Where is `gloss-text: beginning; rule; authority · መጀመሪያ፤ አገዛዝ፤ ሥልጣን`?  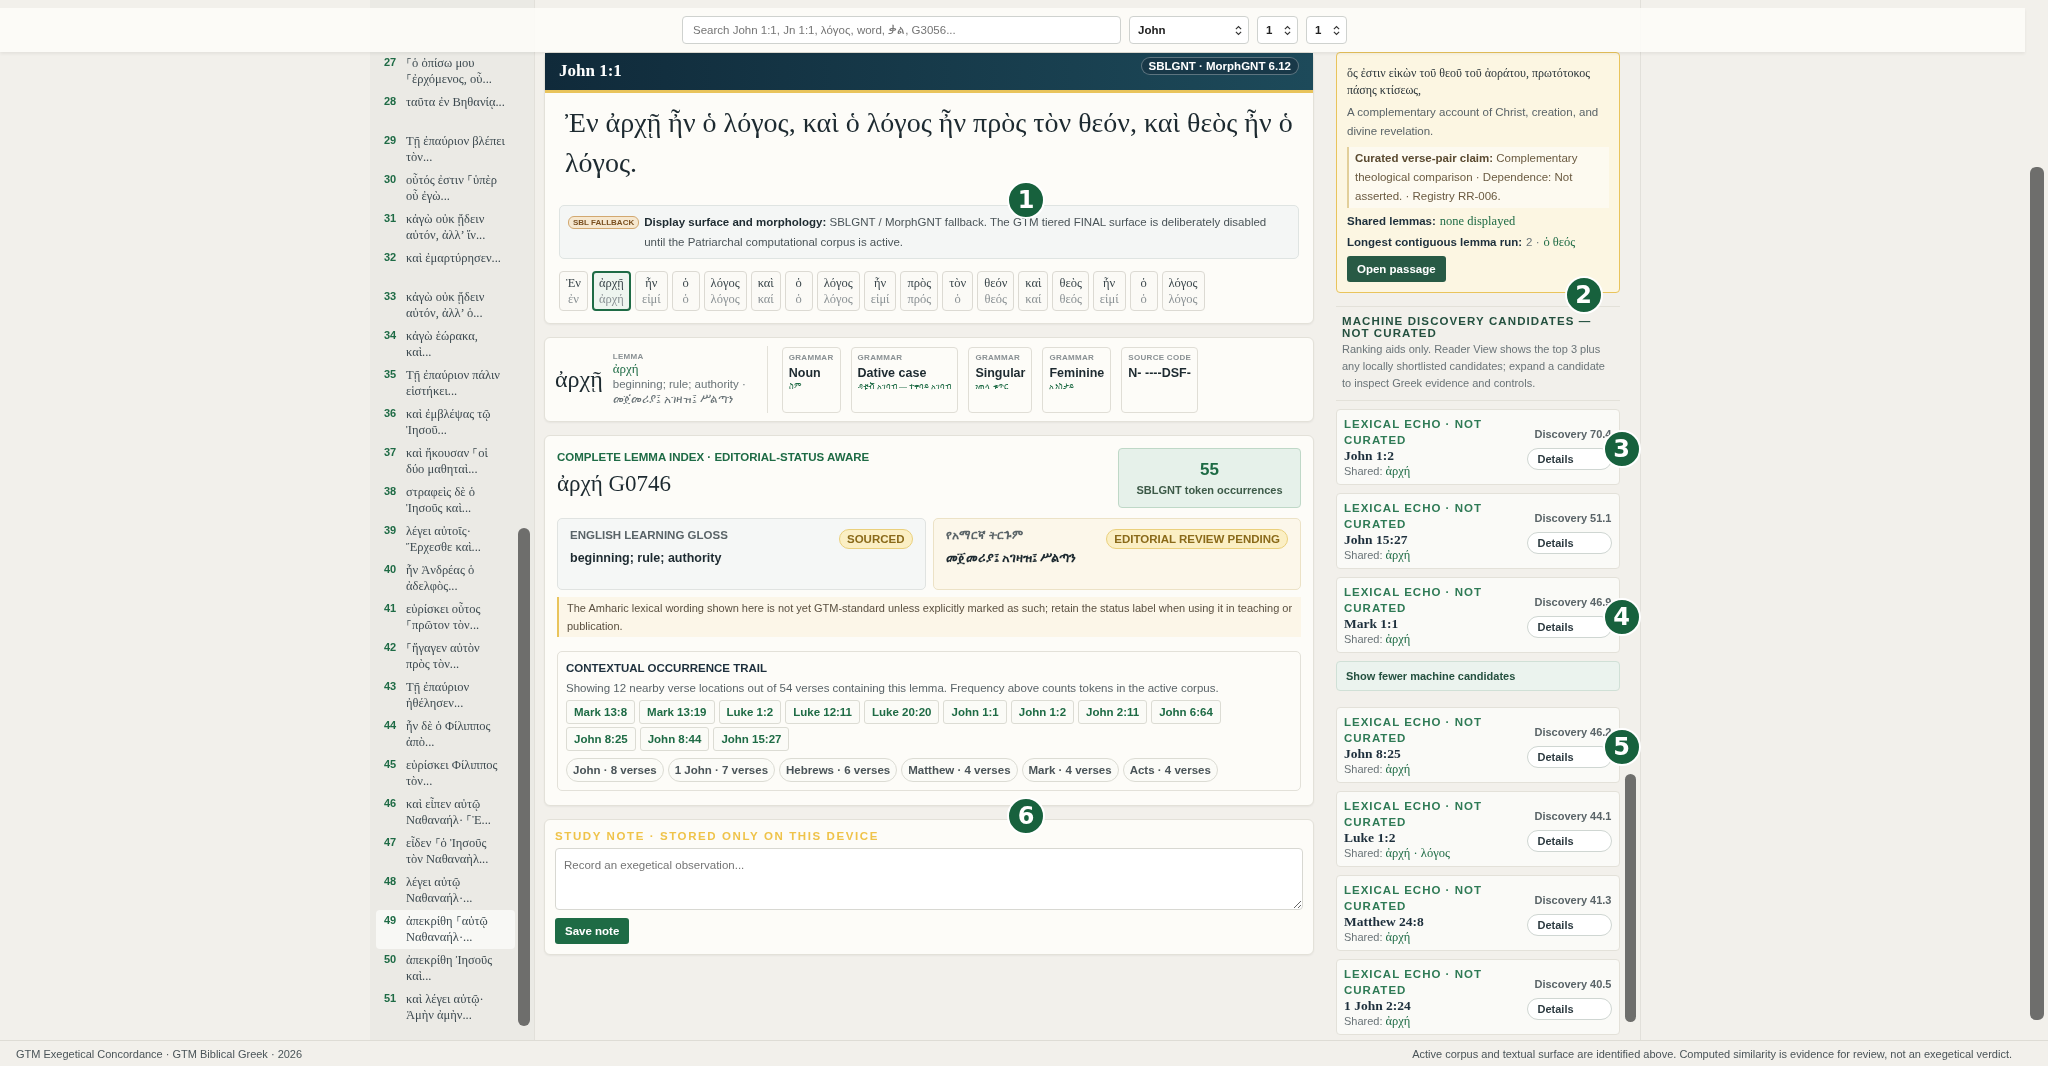
gloss-text: beginning; rule; authority · መጀመሪያ፤ አገዛዝ፤ ሥልጣን is located at coordinates (679, 392).